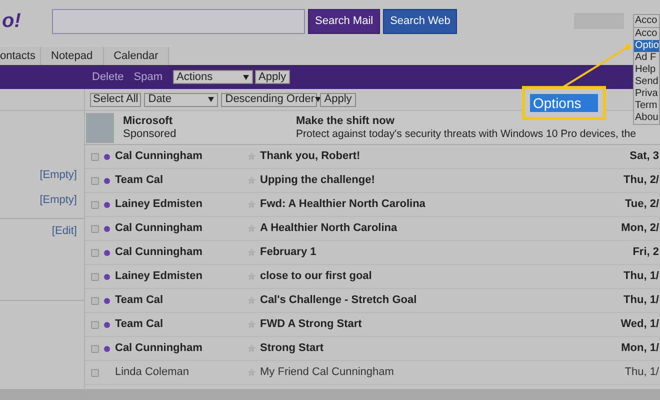 This screenshot has width=660, height=400. What do you see at coordinates (644, 156) in the screenshot?
I see `date-text: Sat, 3` at bounding box center [644, 156].